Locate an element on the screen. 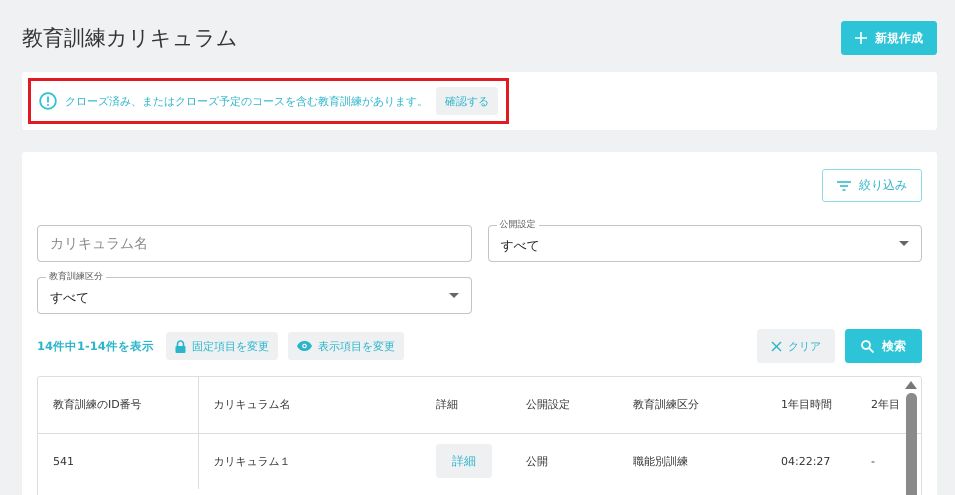 Image resolution: width=955 pixels, height=495 pixels. fixed-columns-button: 固定項目を変更 is located at coordinates (222, 346).